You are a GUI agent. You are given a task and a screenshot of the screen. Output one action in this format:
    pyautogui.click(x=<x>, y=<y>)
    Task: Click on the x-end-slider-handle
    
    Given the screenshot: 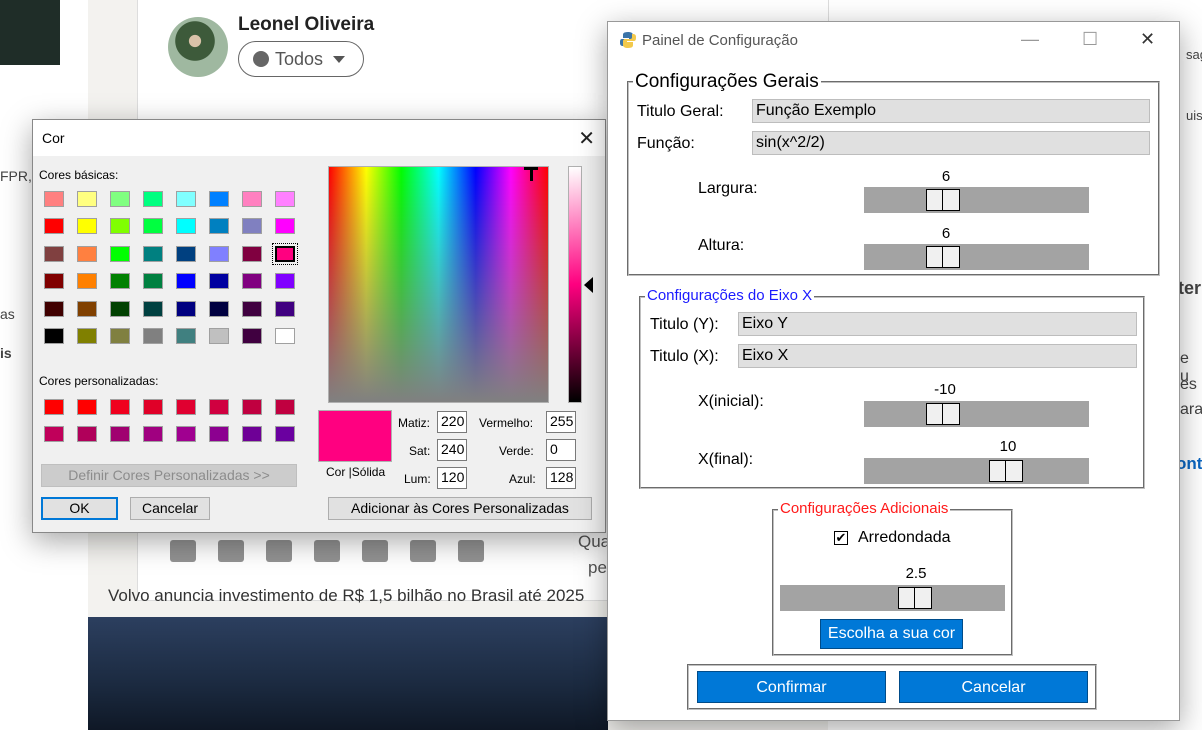 What is the action you would take?
    pyautogui.click(x=1006, y=471)
    